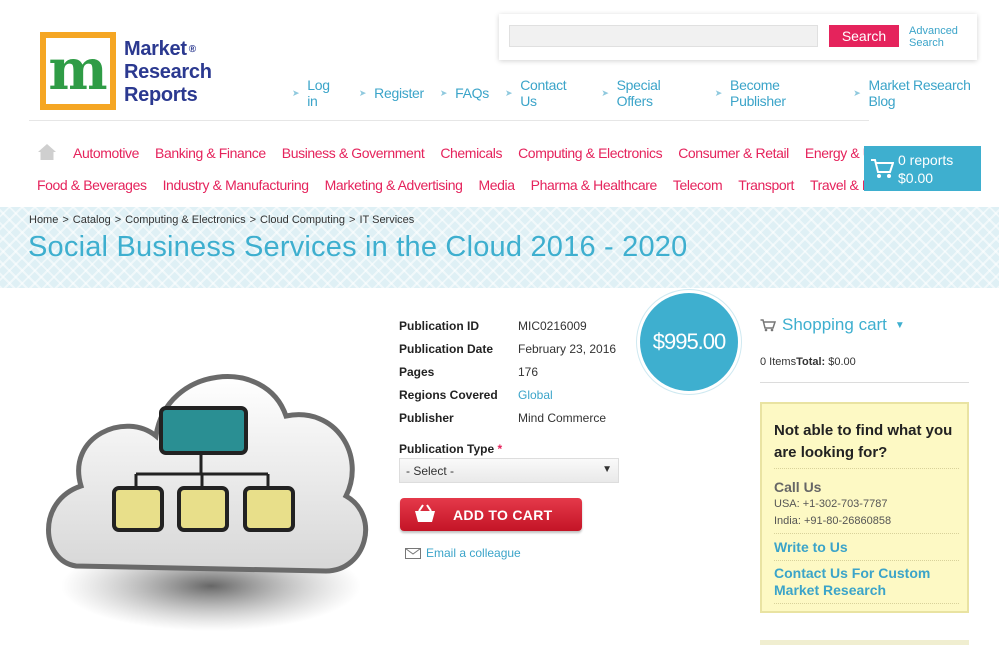 The height and width of the screenshot is (645, 999). What do you see at coordinates (869, 547) in the screenshot?
I see `write-to-us-link: Write to Us` at bounding box center [869, 547].